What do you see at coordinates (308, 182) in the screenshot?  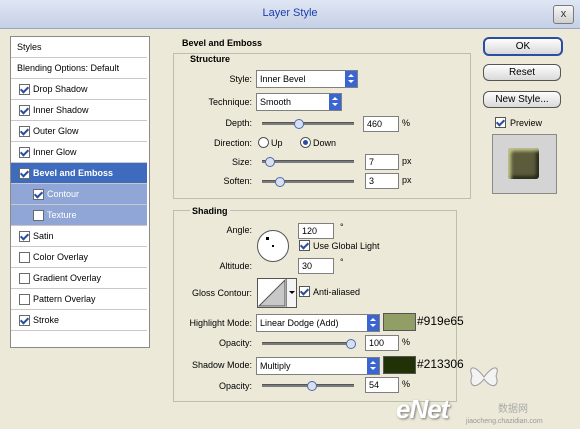 I see `soften-slider` at bounding box center [308, 182].